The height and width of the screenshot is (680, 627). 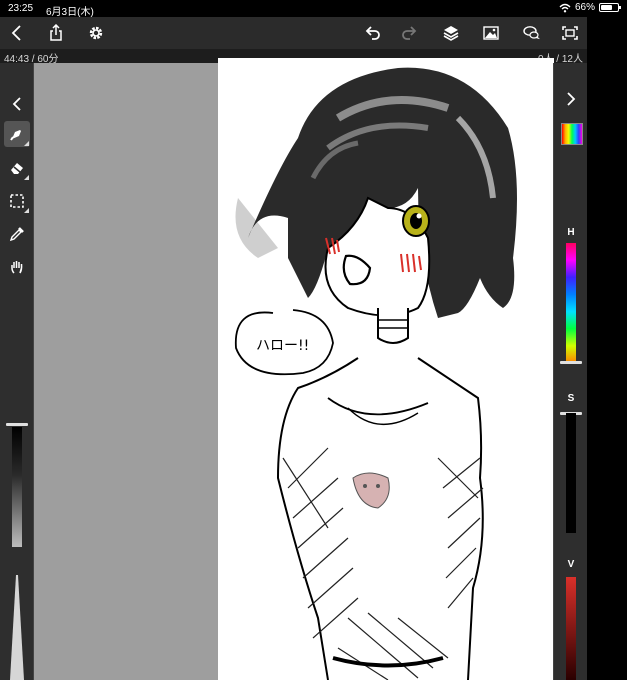 I want to click on layers-icon, so click(x=451, y=33).